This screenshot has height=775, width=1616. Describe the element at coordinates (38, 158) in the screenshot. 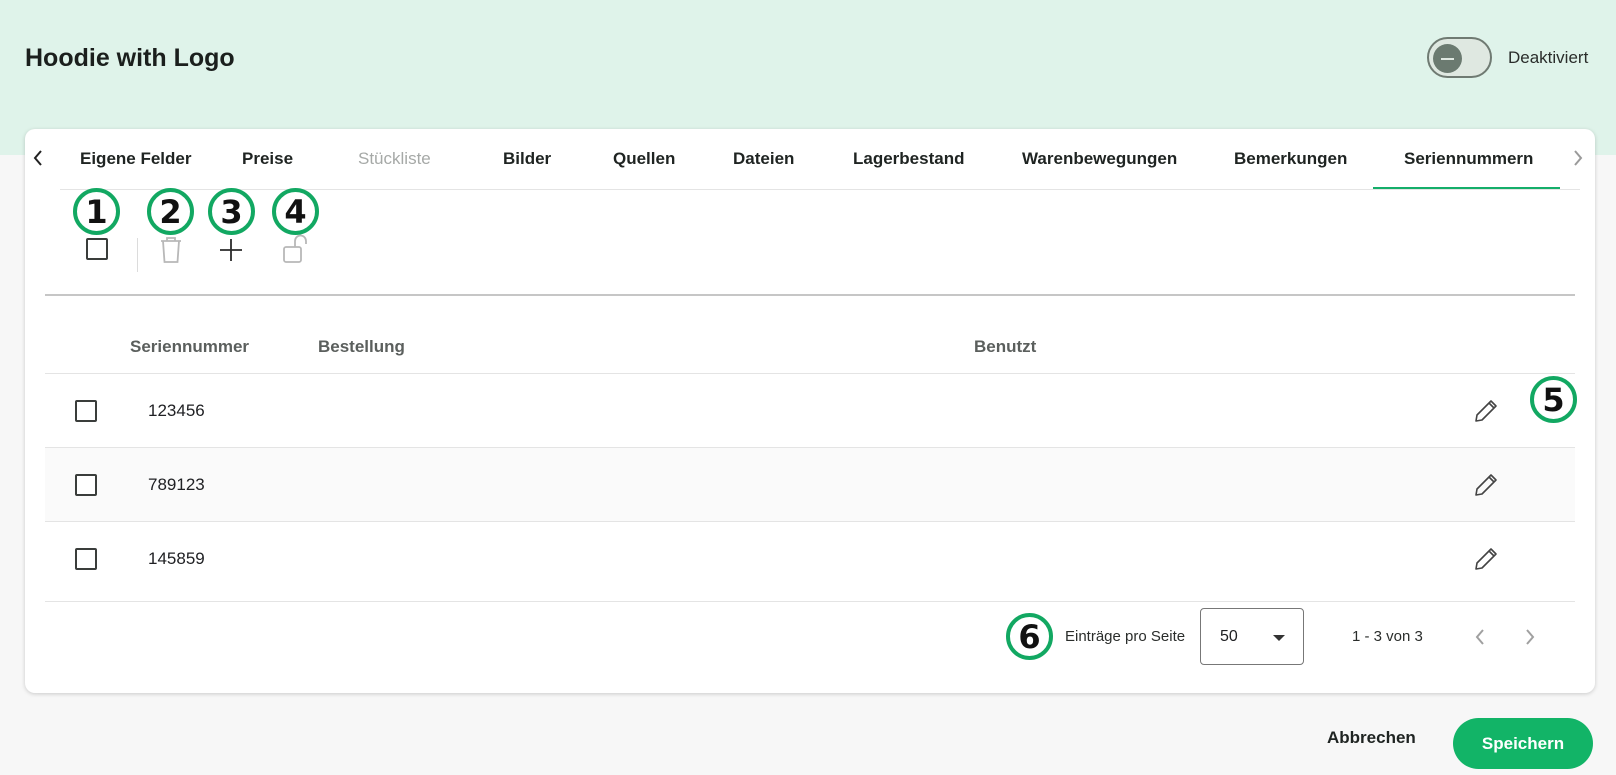

I see `tab-scroll-left-icon` at that location.